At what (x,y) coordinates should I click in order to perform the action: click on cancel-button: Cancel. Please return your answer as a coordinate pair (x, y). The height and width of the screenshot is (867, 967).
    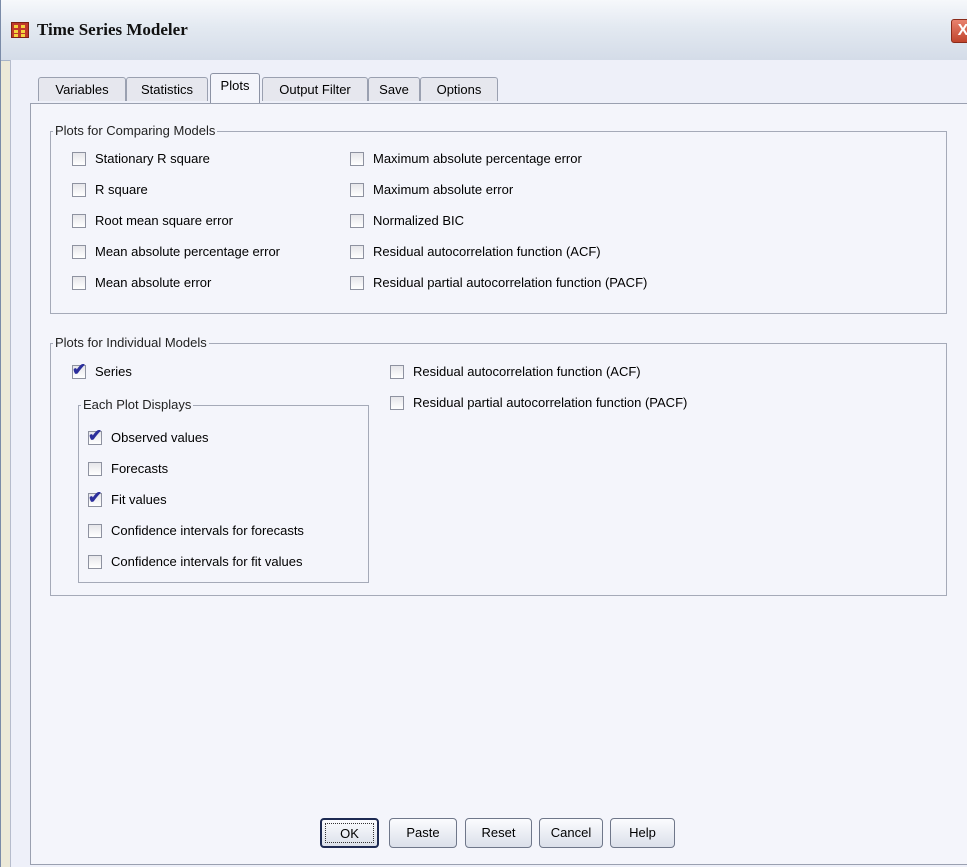
    Looking at the image, I should click on (571, 833).